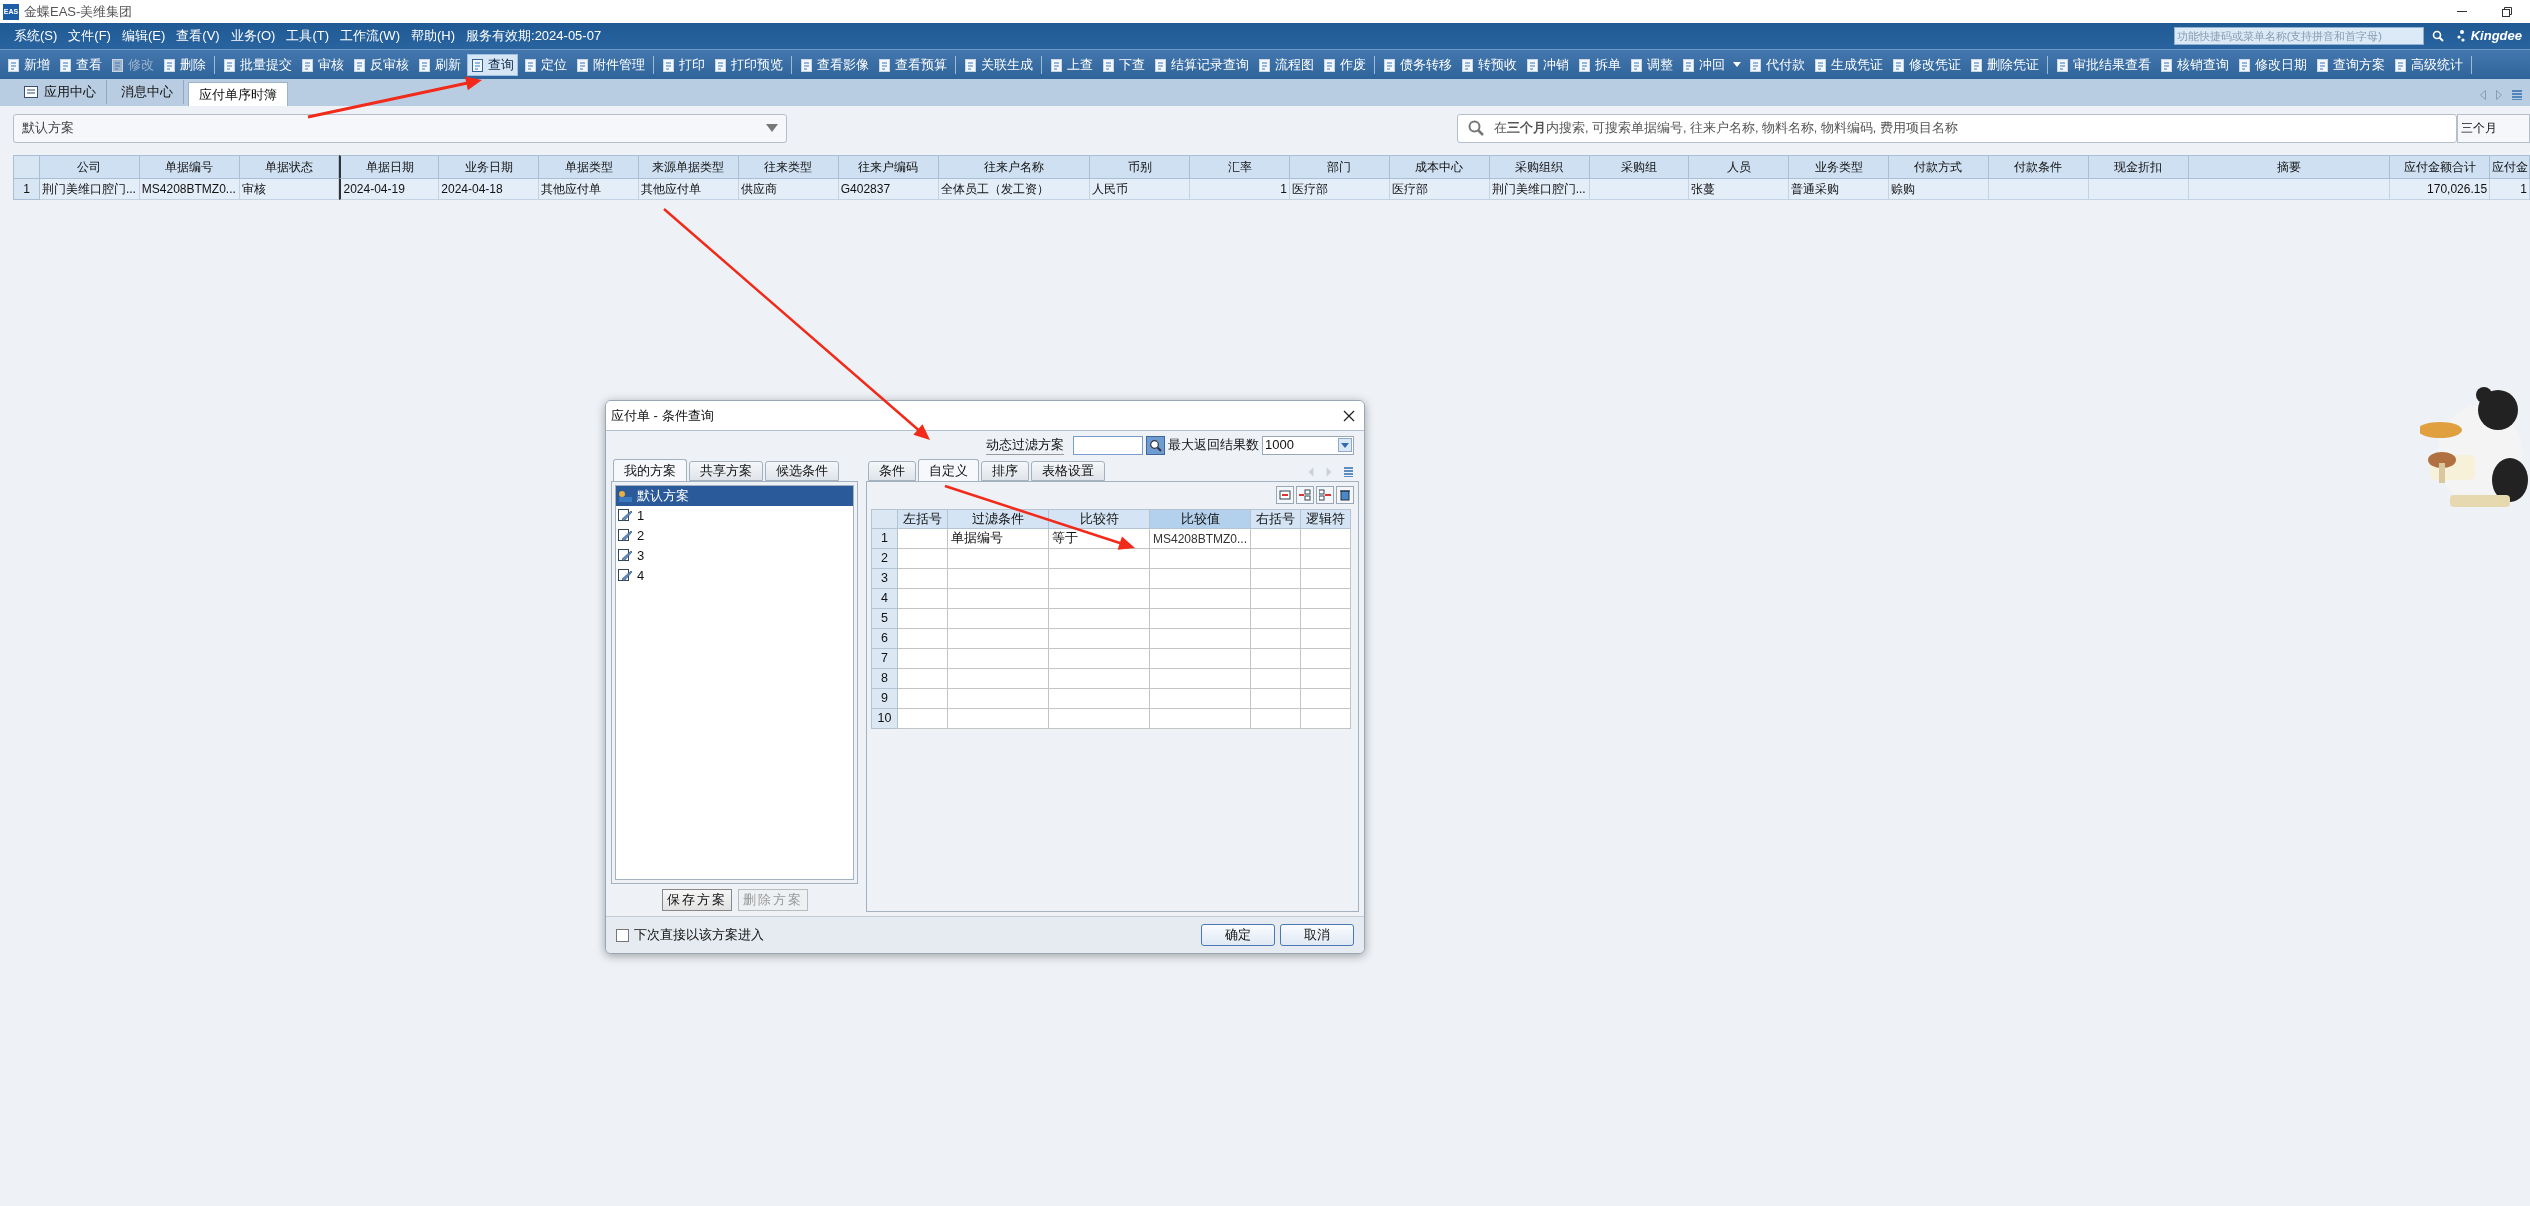  Describe the element at coordinates (726, 471) in the screenshot. I see `tab: 共享方案` at that location.